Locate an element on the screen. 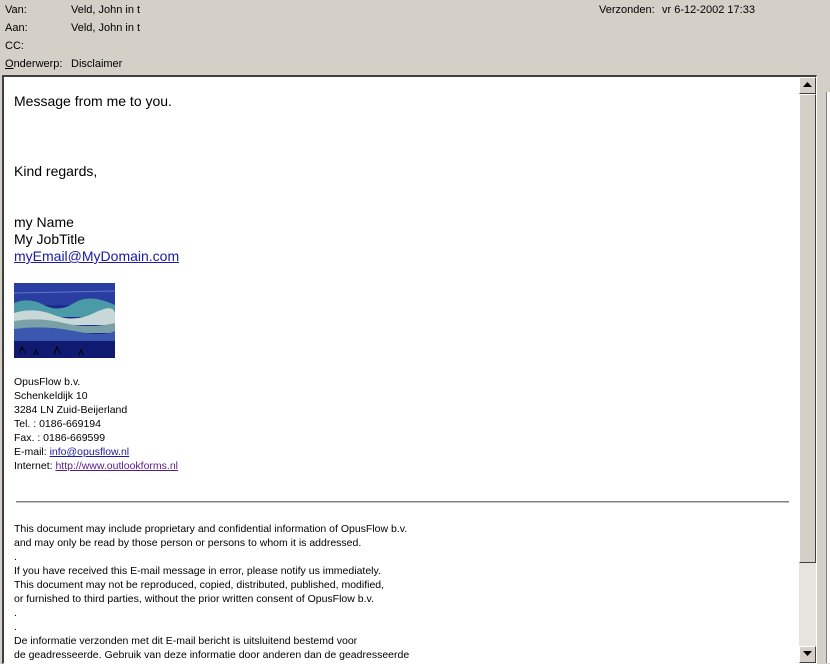  to-value: Veld, John in t is located at coordinates (105, 28).